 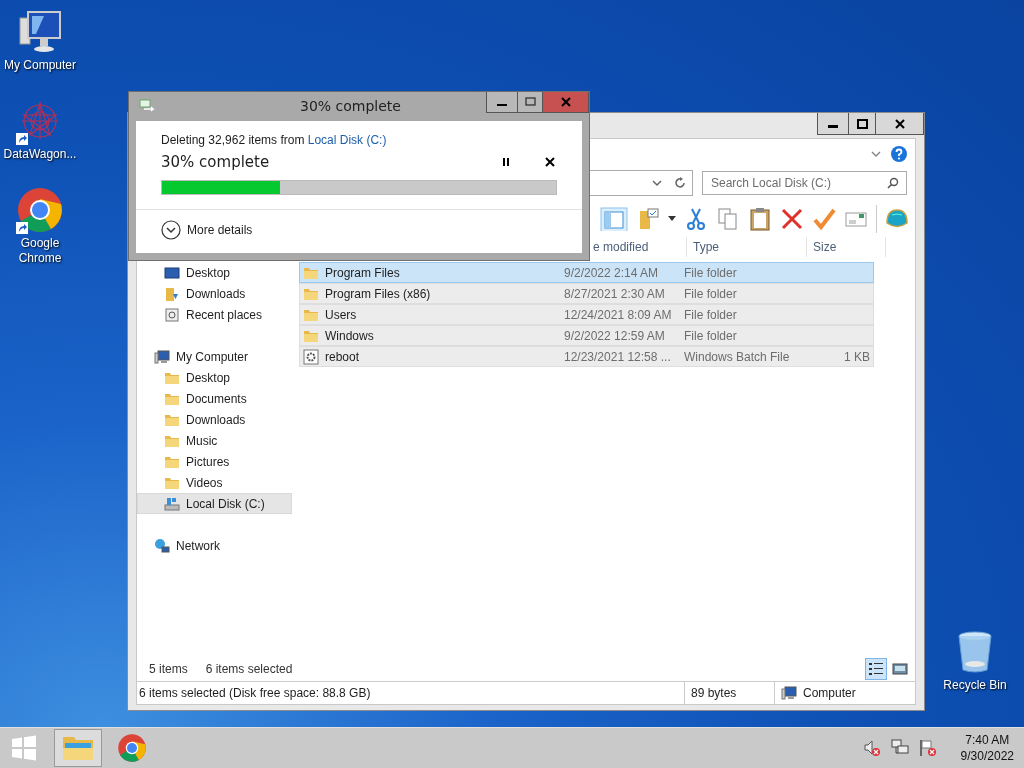 I want to click on view-button, so click(x=876, y=669).